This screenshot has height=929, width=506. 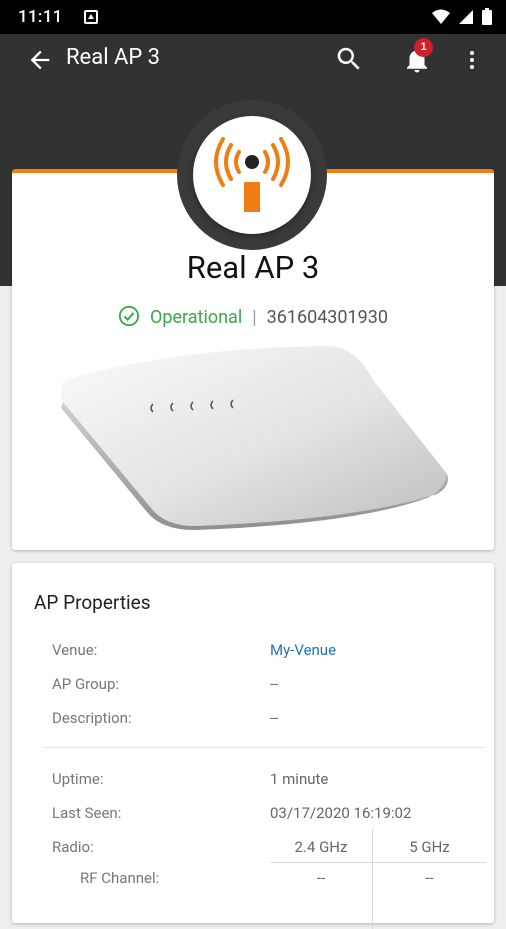 What do you see at coordinates (78, 779) in the screenshot?
I see `uptime-label: Uptime:` at bounding box center [78, 779].